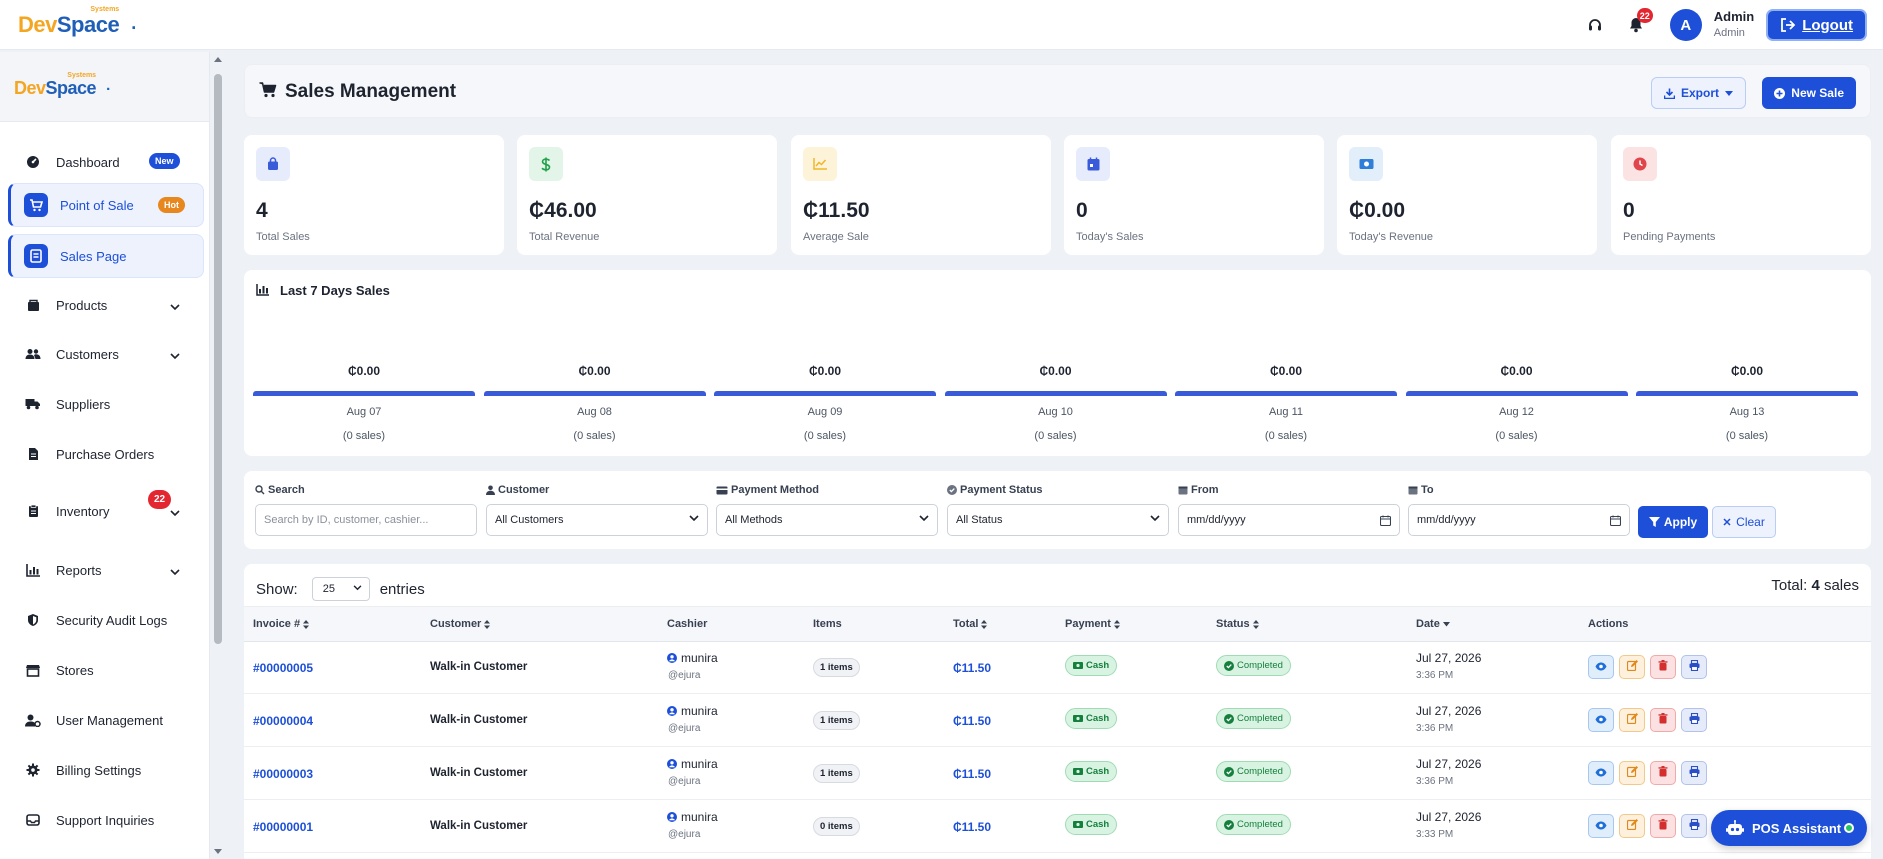 The width and height of the screenshot is (1883, 859). Describe the element at coordinates (106, 511) in the screenshot. I see `sidebar-item-inventory: Inventory 22` at that location.